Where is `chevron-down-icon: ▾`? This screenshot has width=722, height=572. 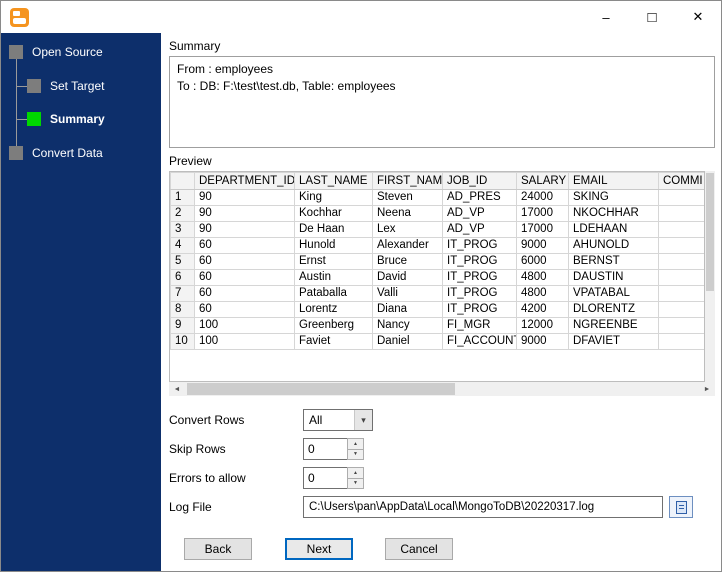 chevron-down-icon: ▾ is located at coordinates (363, 420).